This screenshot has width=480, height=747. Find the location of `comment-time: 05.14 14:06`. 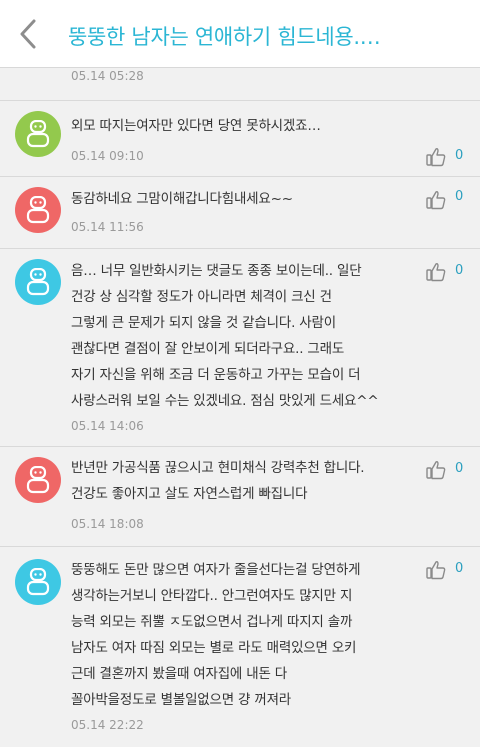

comment-time: 05.14 14:06 is located at coordinates (107, 426).